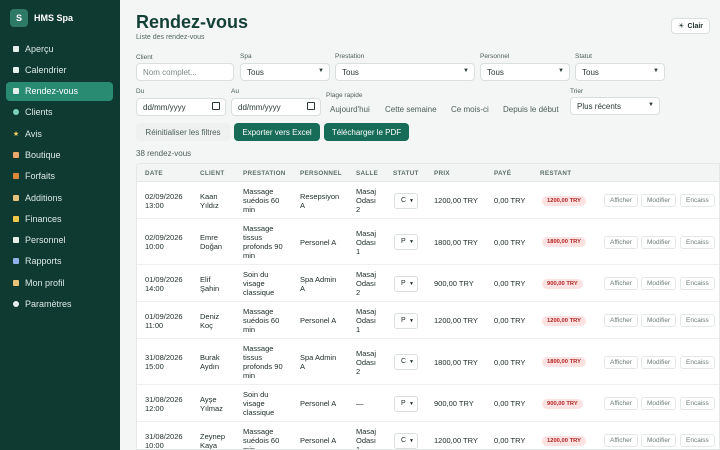  I want to click on sort-select: Plus récents ▼, so click(615, 106).